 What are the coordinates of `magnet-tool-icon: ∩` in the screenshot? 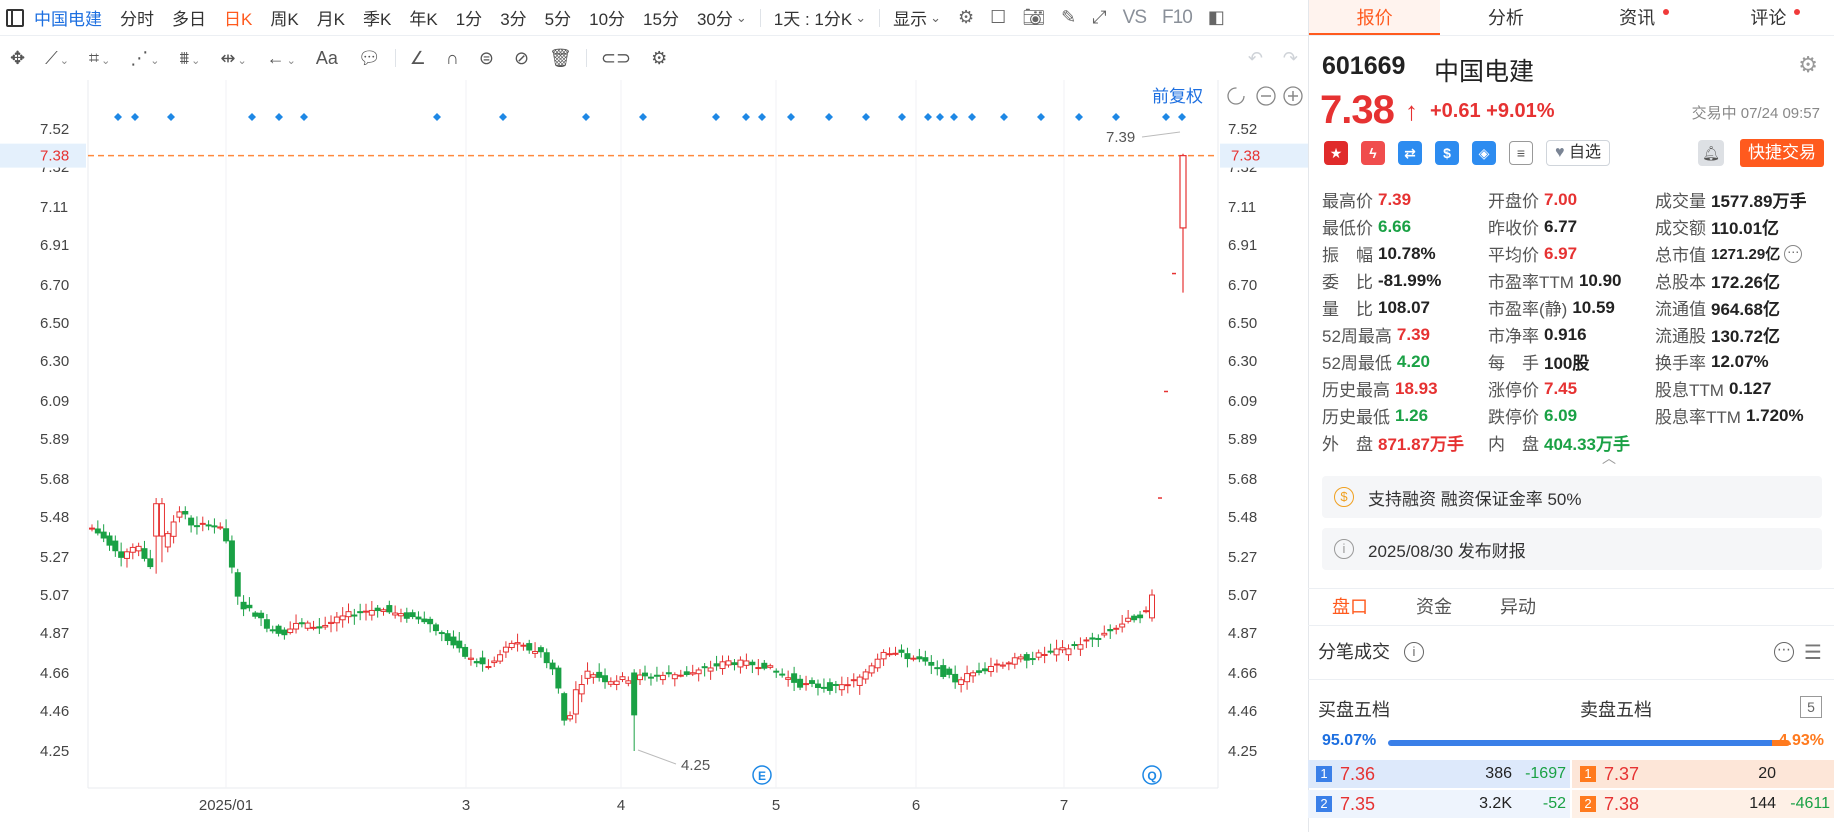 It's located at (452, 58).